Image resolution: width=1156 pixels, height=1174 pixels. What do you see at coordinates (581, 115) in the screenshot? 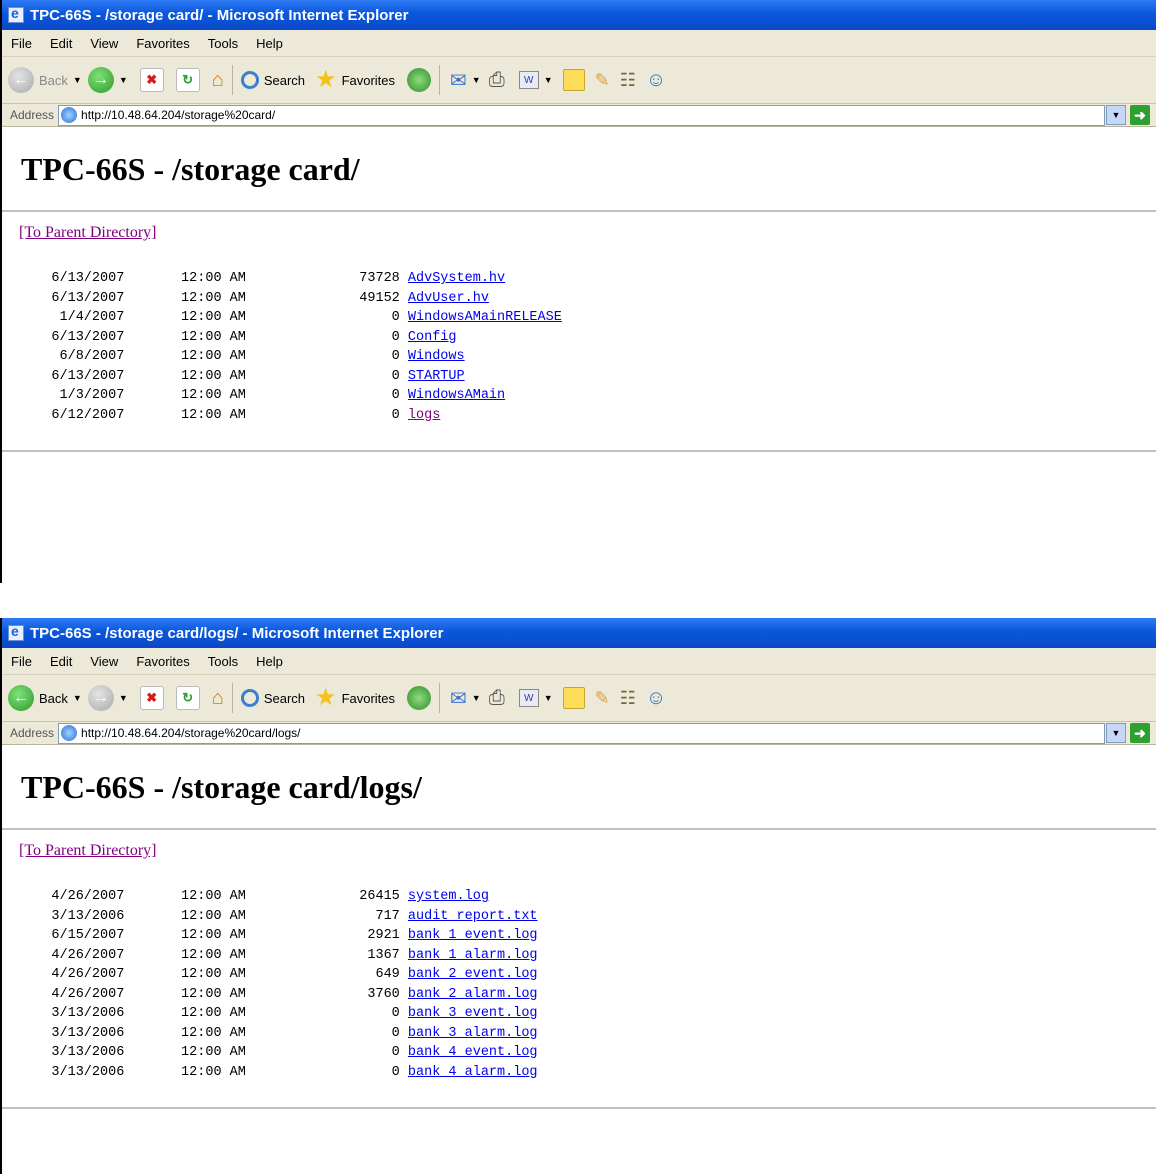
I see `address-input: http://10.48.64.204/storage%20card/` at bounding box center [581, 115].